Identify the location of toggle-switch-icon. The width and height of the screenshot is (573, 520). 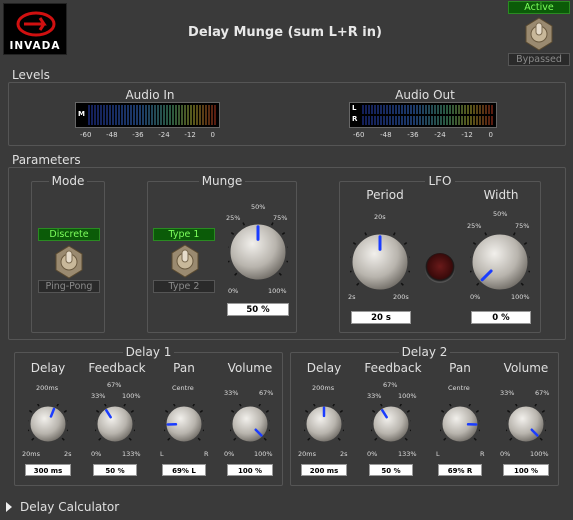
(69, 262).